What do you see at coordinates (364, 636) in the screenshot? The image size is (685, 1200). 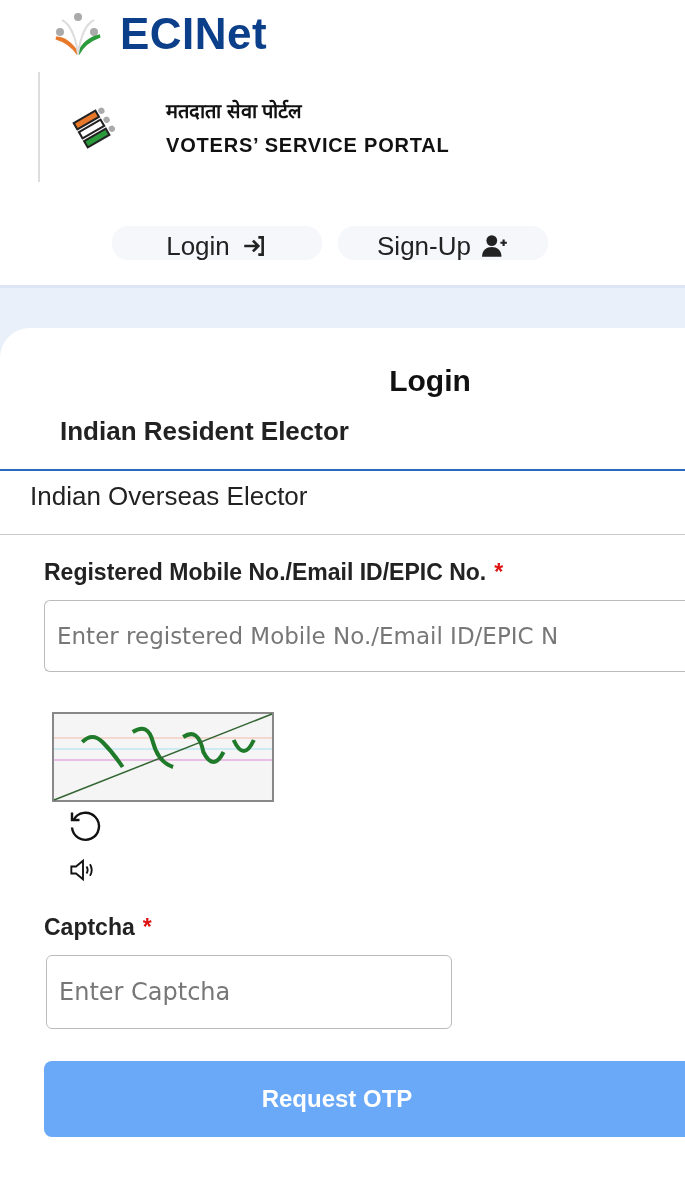 I see `id-input-field: Enter registered Mobile No./Email ID/EPIC N` at bounding box center [364, 636].